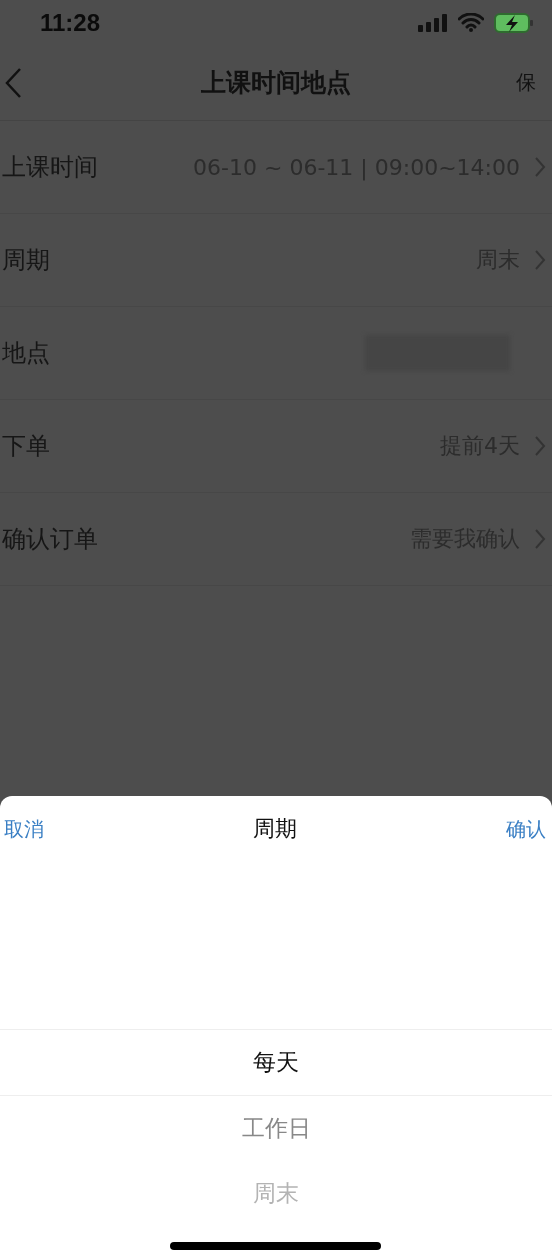  I want to click on picker-option: 周末, so click(276, 1193).